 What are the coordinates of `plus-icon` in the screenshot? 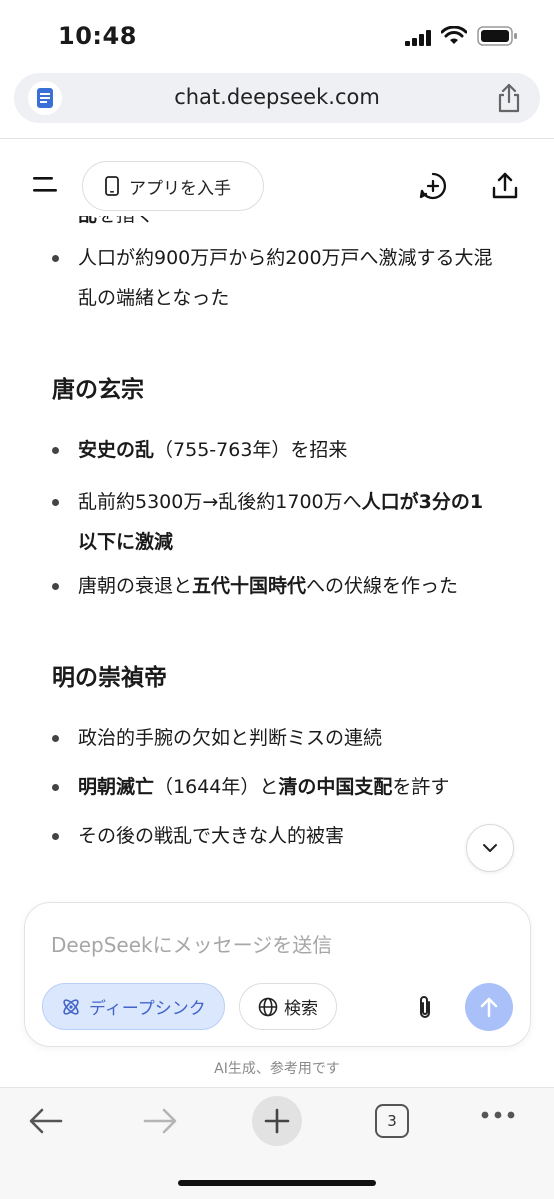 It's located at (277, 1121).